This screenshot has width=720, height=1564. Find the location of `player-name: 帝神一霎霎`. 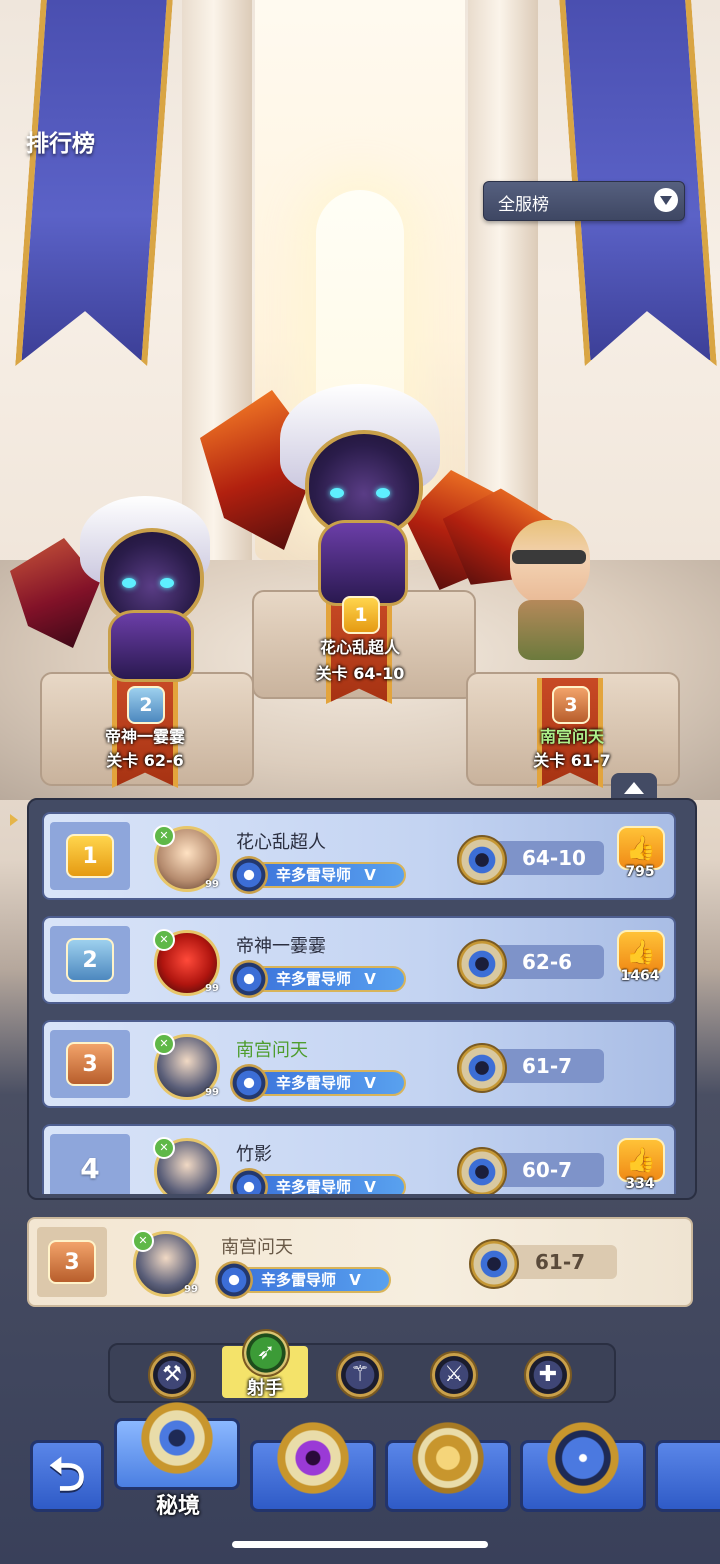

player-name: 帝神一霎霎 is located at coordinates (281, 946).